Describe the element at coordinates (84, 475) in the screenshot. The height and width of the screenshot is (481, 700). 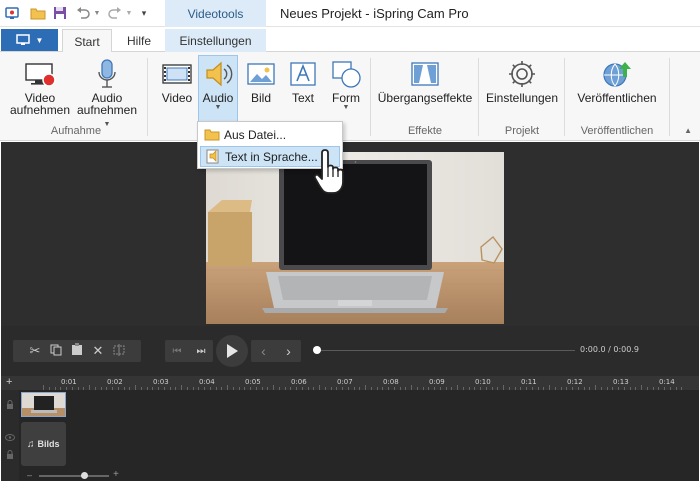
I see `zoom-slider-handle` at that location.